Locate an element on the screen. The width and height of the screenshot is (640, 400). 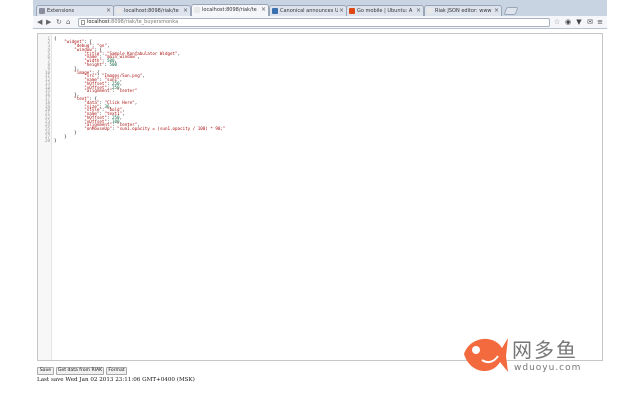
tab-title: Riak JSON editor: www is located at coordinates (463, 11).